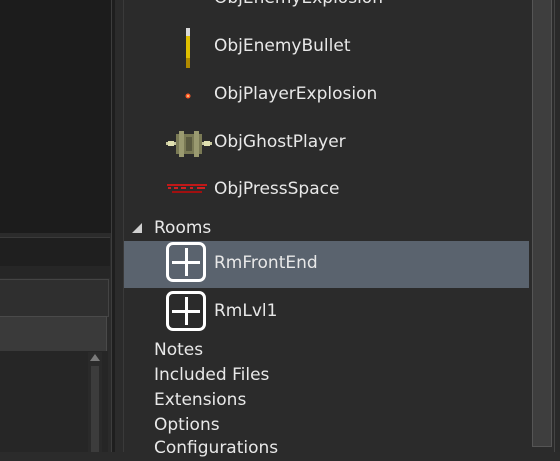 Image resolution: width=560 pixels, height=461 pixels. I want to click on tree-item-label: ObjGhostPlayer, so click(280, 142).